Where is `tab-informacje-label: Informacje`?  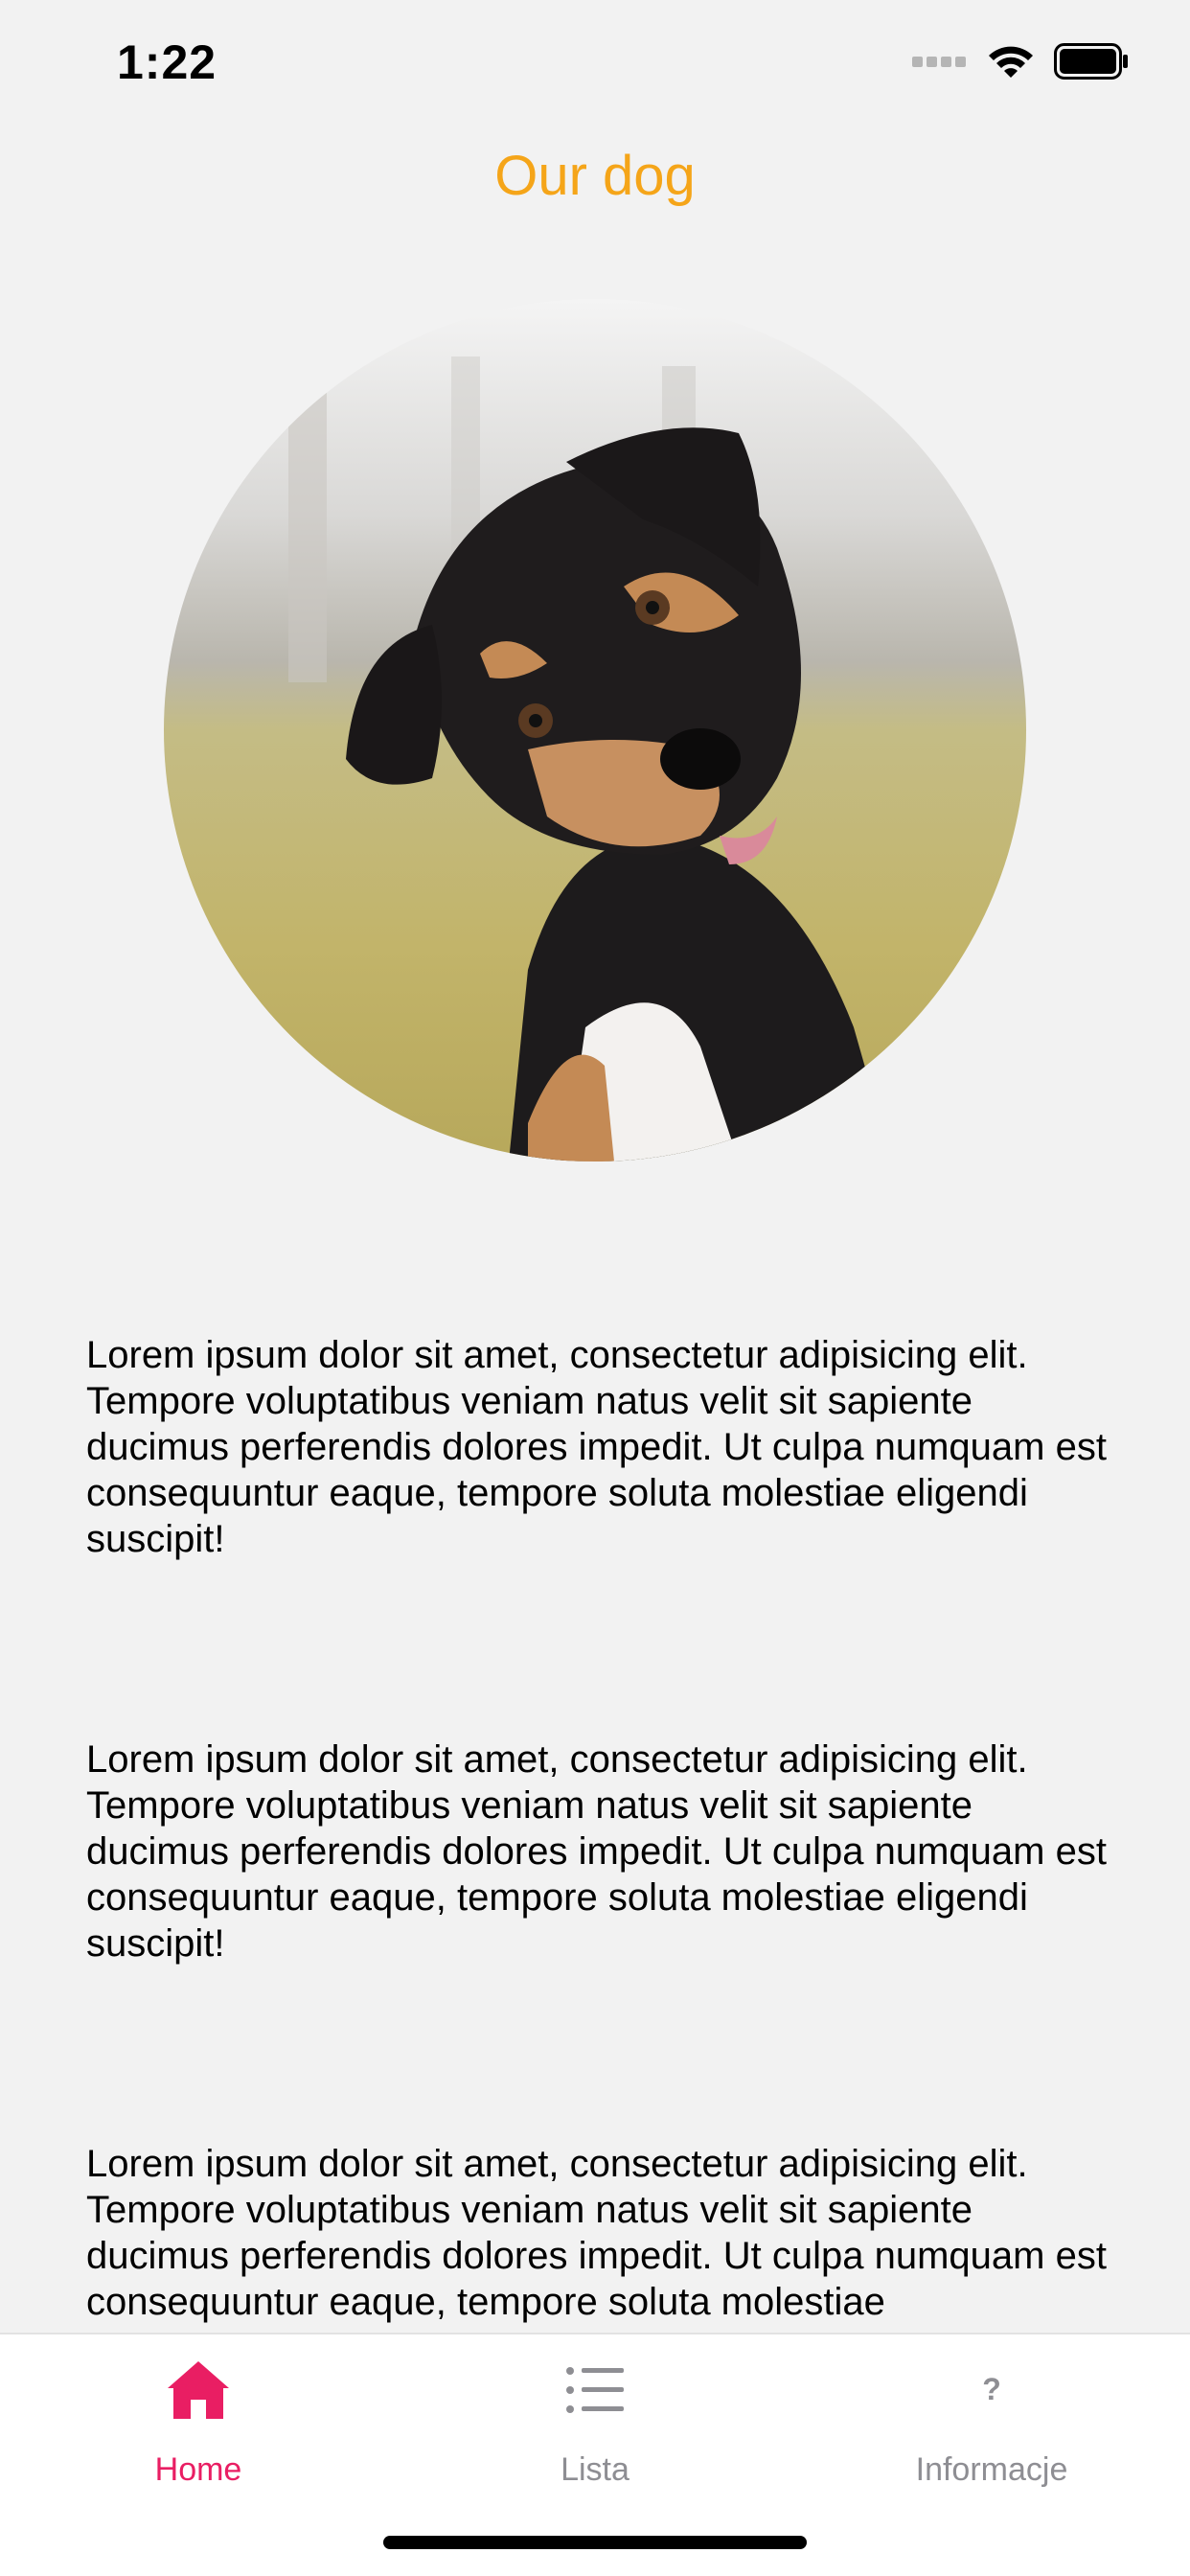 tab-informacje-label: Informacje is located at coordinates (991, 2469).